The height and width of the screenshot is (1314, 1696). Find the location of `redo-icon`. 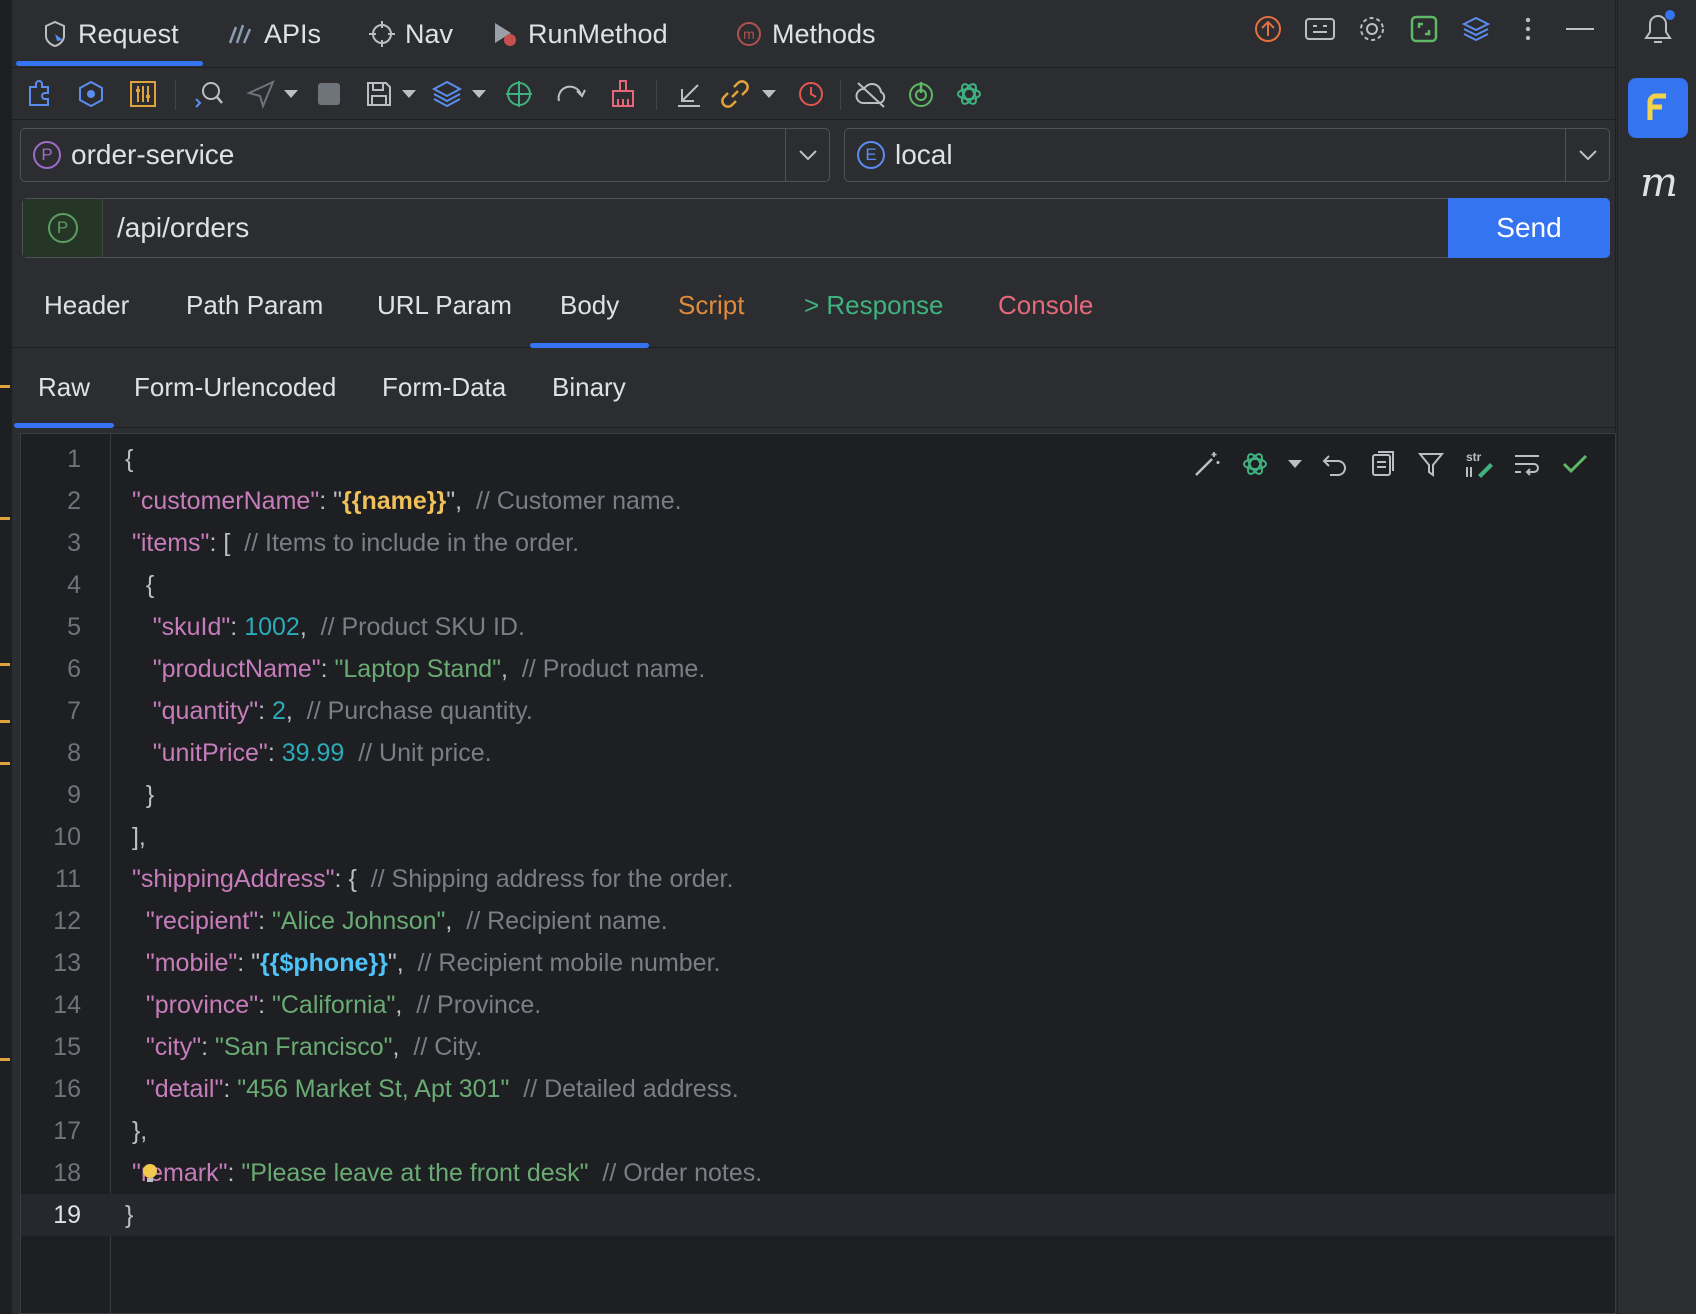

redo-icon is located at coordinates (571, 94).